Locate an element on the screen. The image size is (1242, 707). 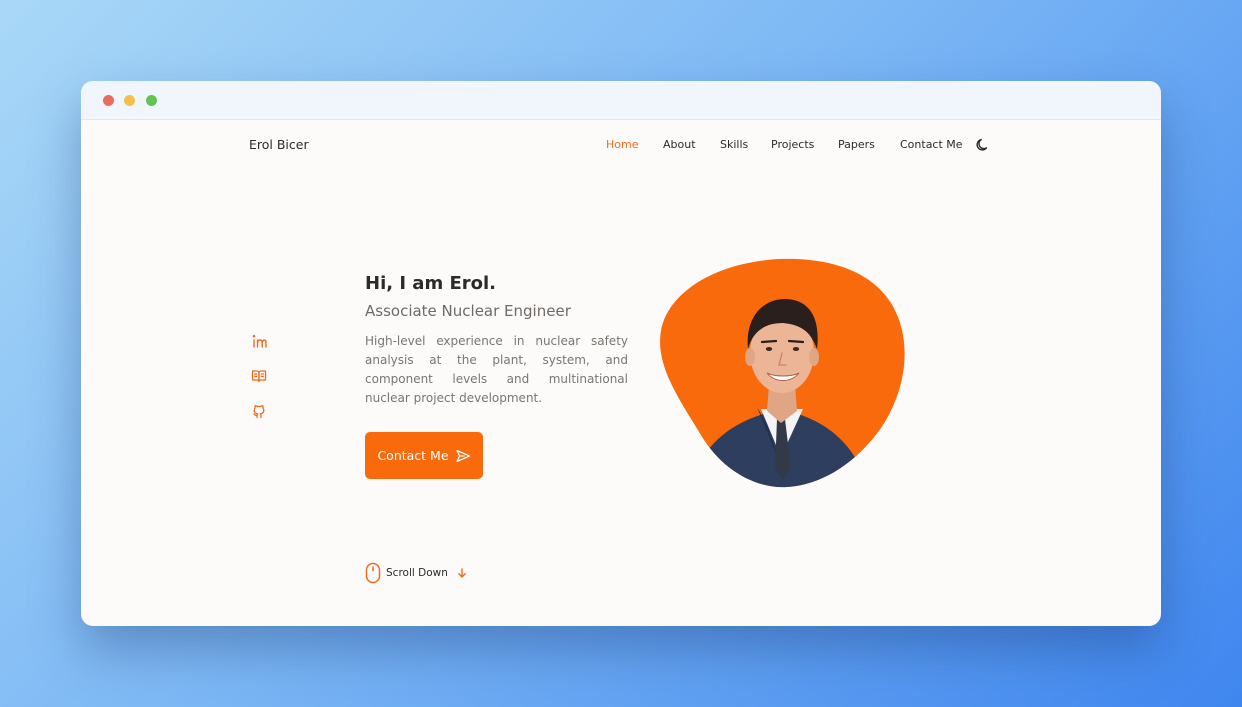
moon-icon is located at coordinates (983, 145).